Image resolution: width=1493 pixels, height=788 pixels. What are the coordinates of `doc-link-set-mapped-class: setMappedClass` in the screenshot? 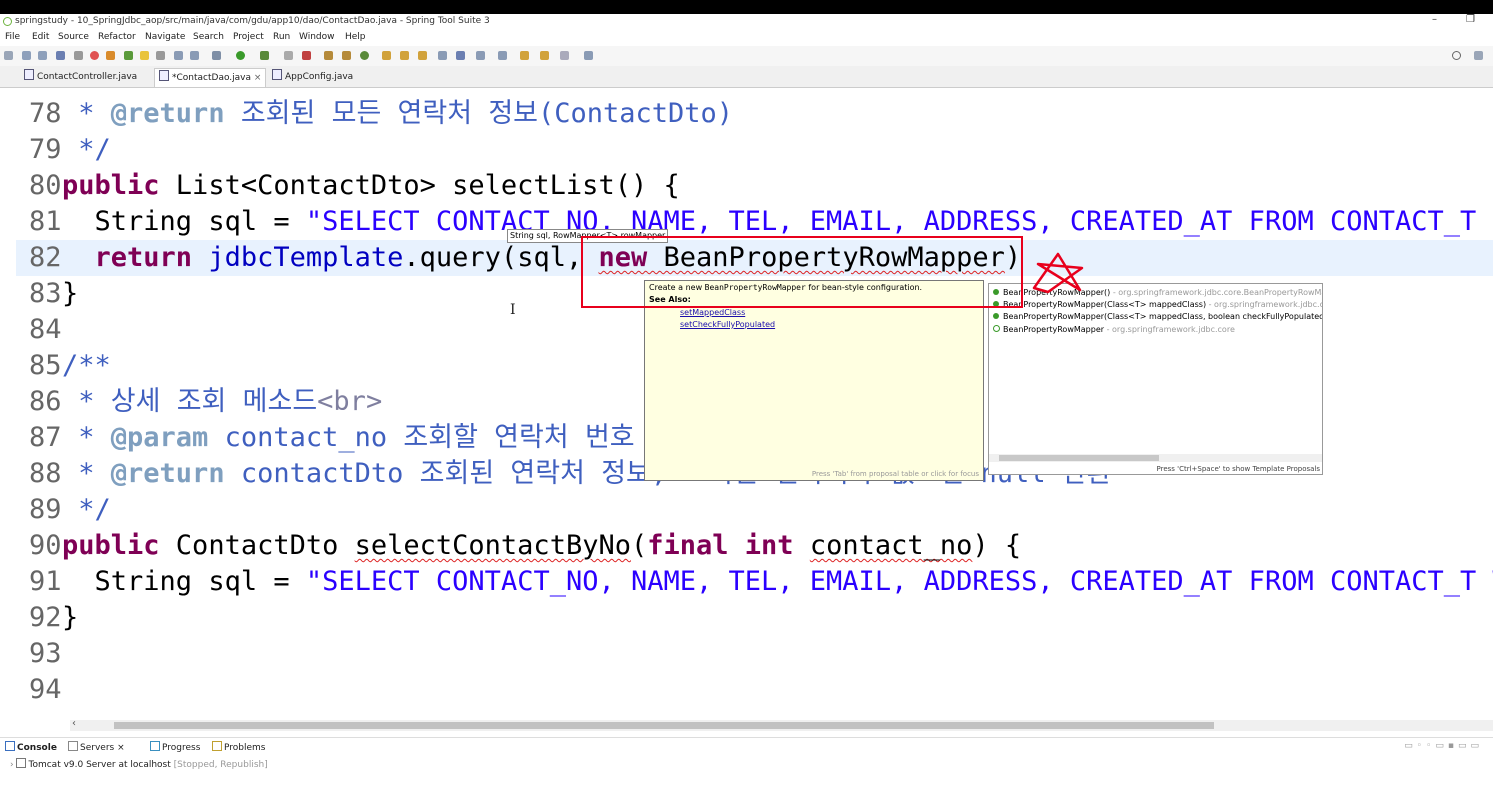 It's located at (712, 312).